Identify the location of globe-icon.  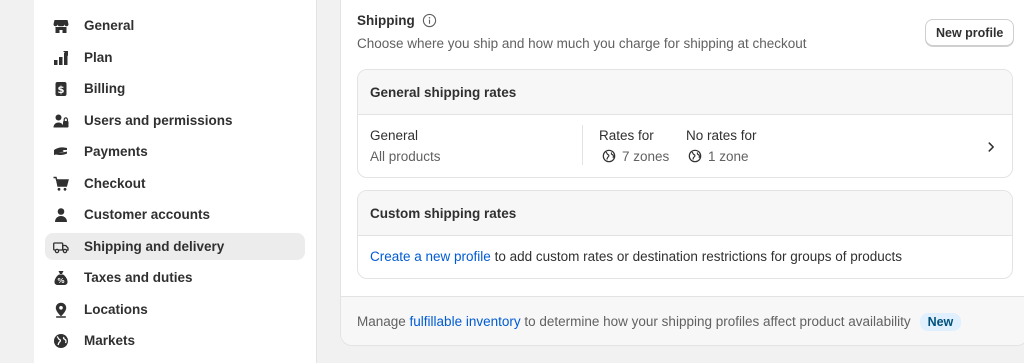
(61, 341).